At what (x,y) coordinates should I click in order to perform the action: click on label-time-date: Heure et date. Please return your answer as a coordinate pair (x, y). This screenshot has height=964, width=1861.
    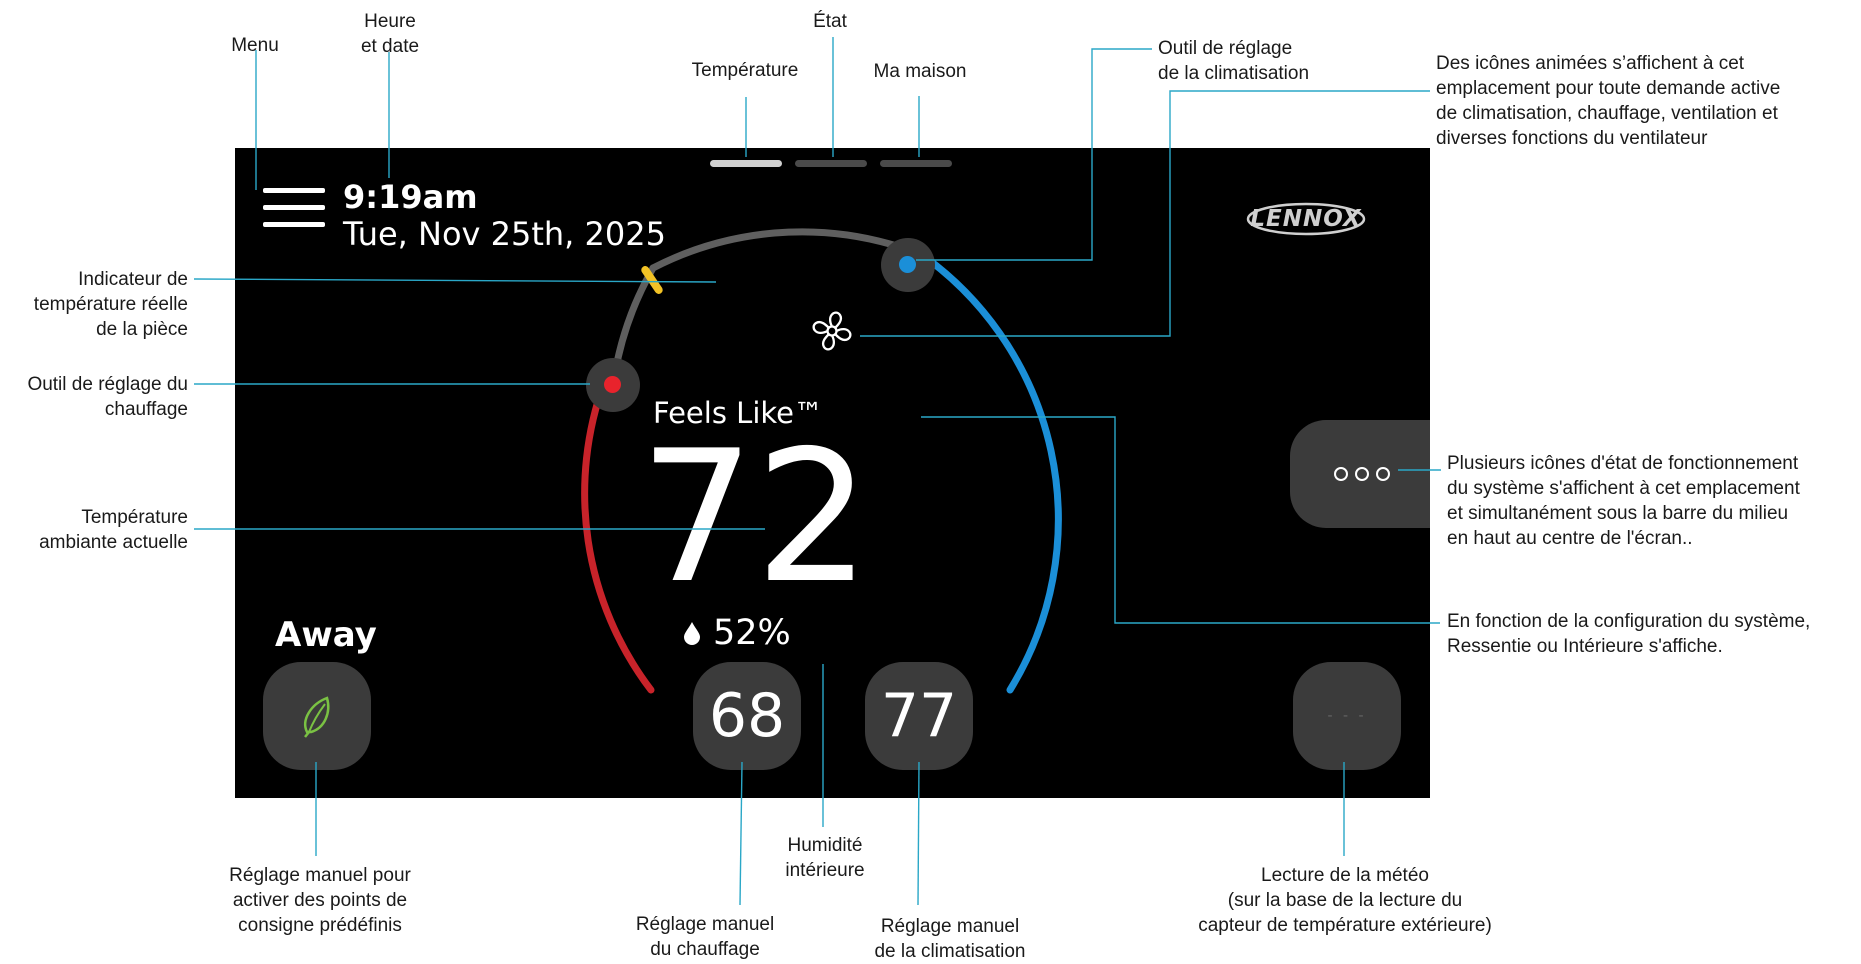
    Looking at the image, I should click on (390, 34).